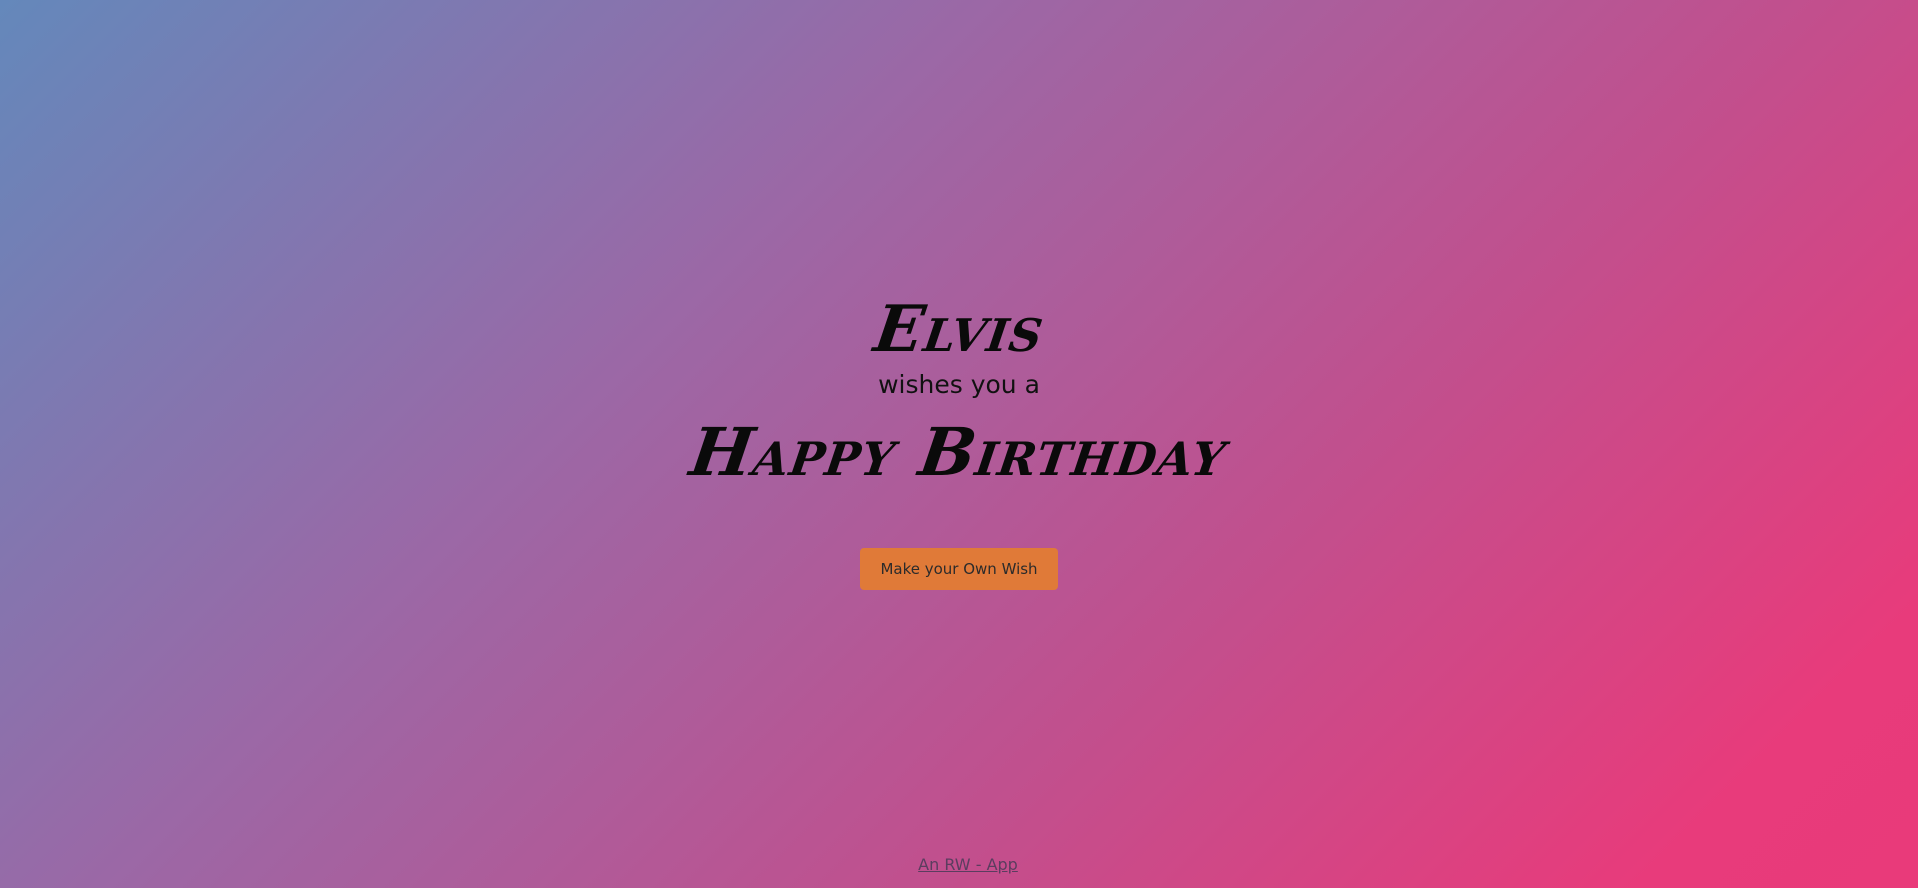 The width and height of the screenshot is (1918, 888). I want to click on footer: An RW - App, so click(959, 864).